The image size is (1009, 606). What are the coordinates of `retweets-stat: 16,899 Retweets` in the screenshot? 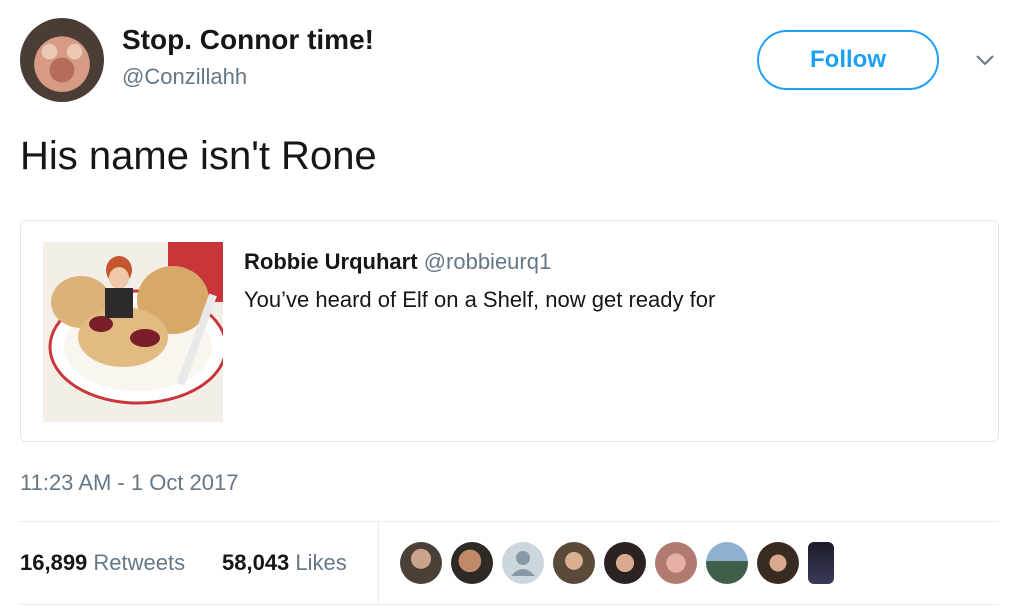 It's located at (102, 563).